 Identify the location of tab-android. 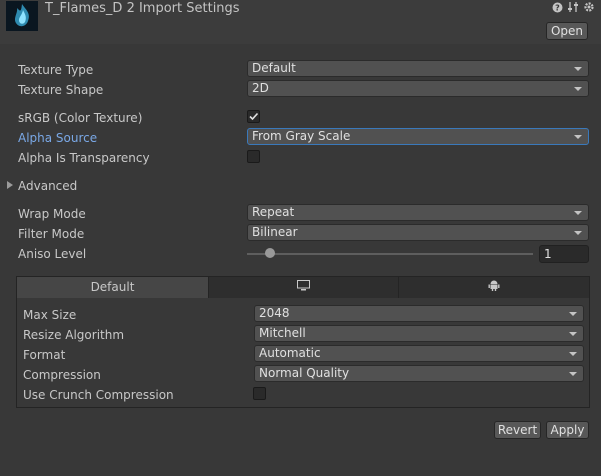
(494, 287).